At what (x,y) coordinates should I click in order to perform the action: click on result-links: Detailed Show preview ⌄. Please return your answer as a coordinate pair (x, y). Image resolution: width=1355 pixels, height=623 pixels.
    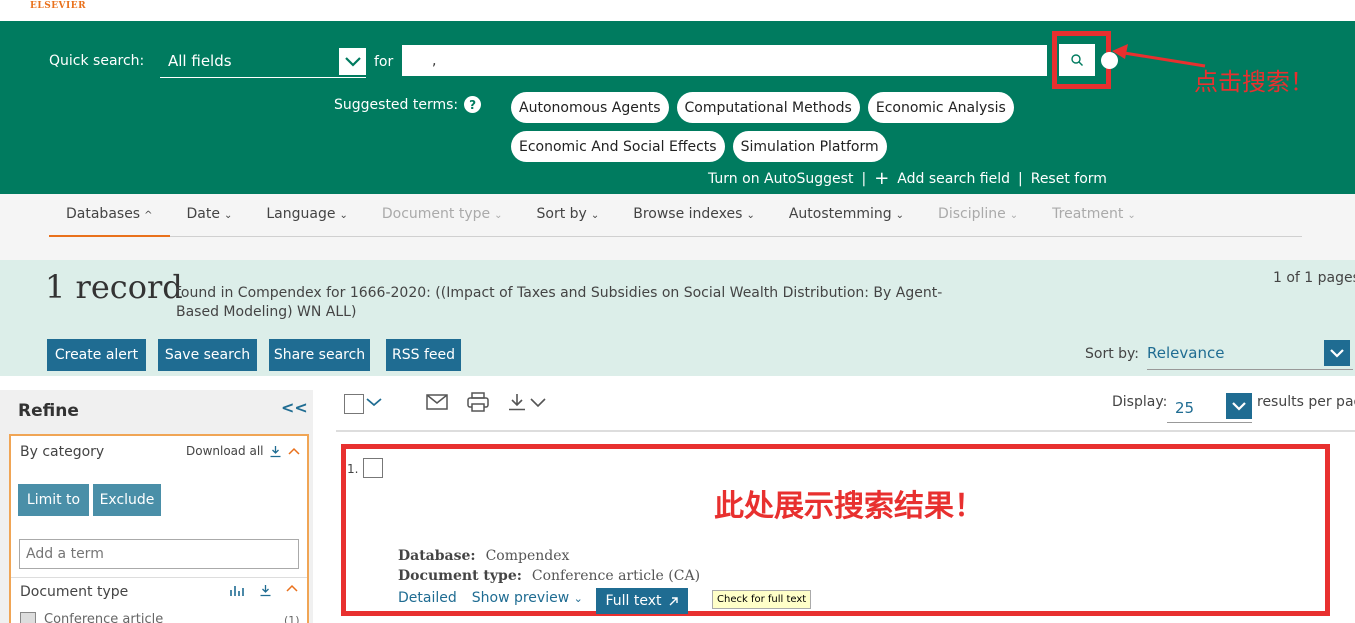
    Looking at the image, I should click on (490, 598).